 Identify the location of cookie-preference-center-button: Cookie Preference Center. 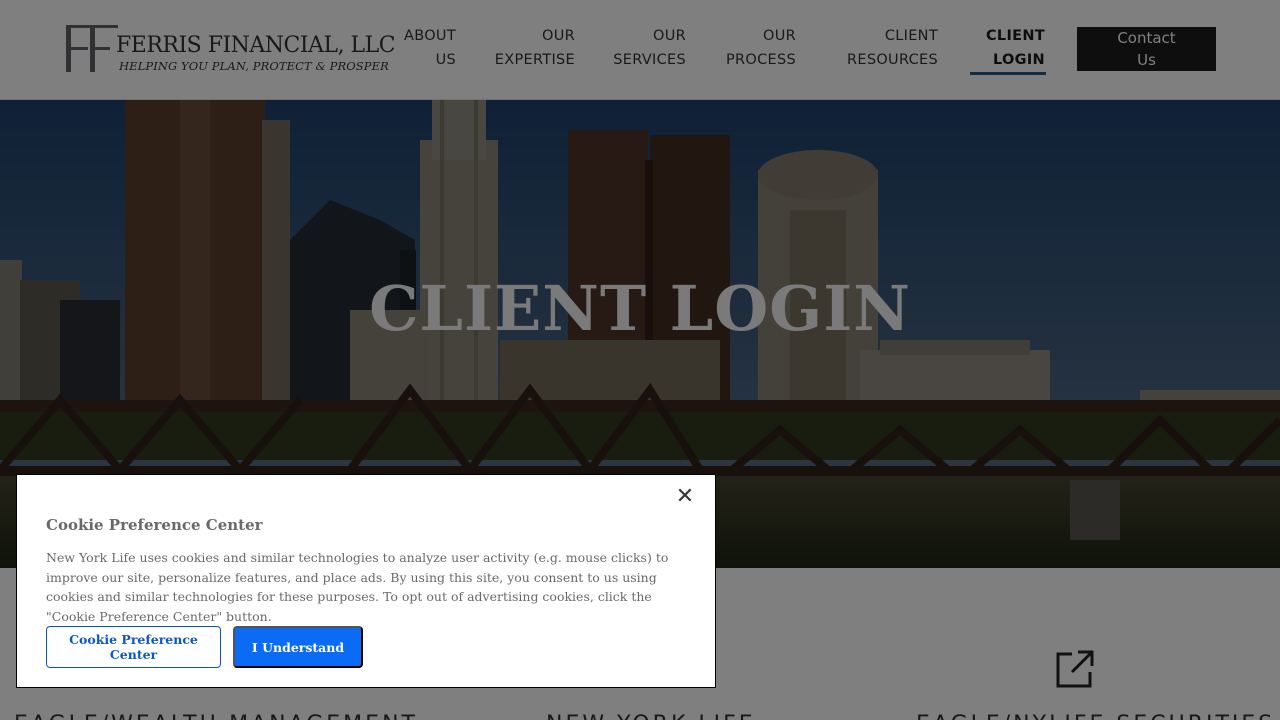
(133, 647).